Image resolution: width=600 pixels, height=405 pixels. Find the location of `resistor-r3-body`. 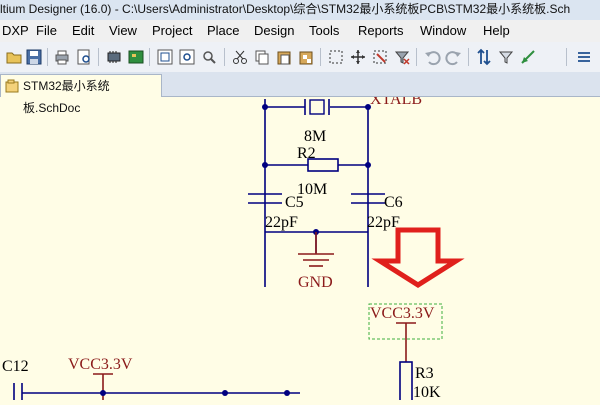

resistor-r3-body is located at coordinates (406, 382).